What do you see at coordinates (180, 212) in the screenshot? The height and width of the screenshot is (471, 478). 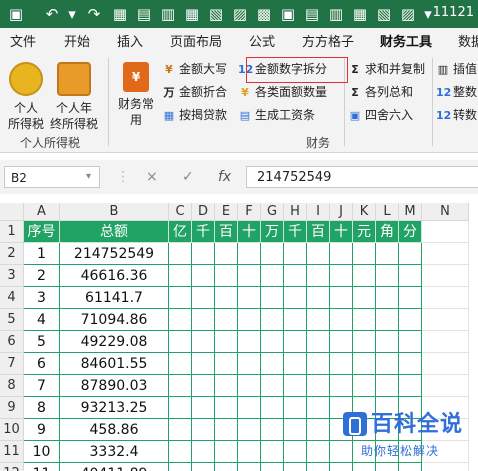 I see `column-header-c: C` at bounding box center [180, 212].